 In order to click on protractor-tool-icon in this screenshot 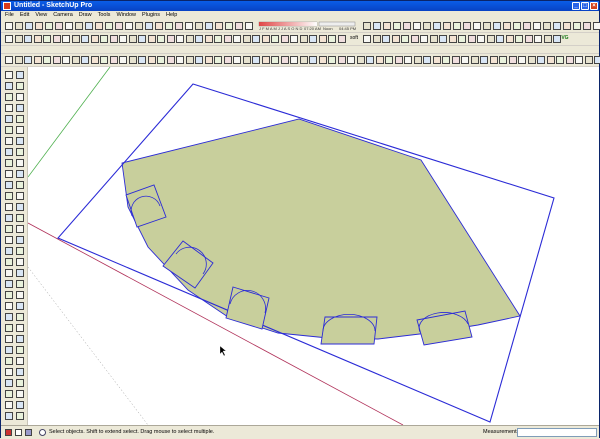, I will do `click(9, 372)`.